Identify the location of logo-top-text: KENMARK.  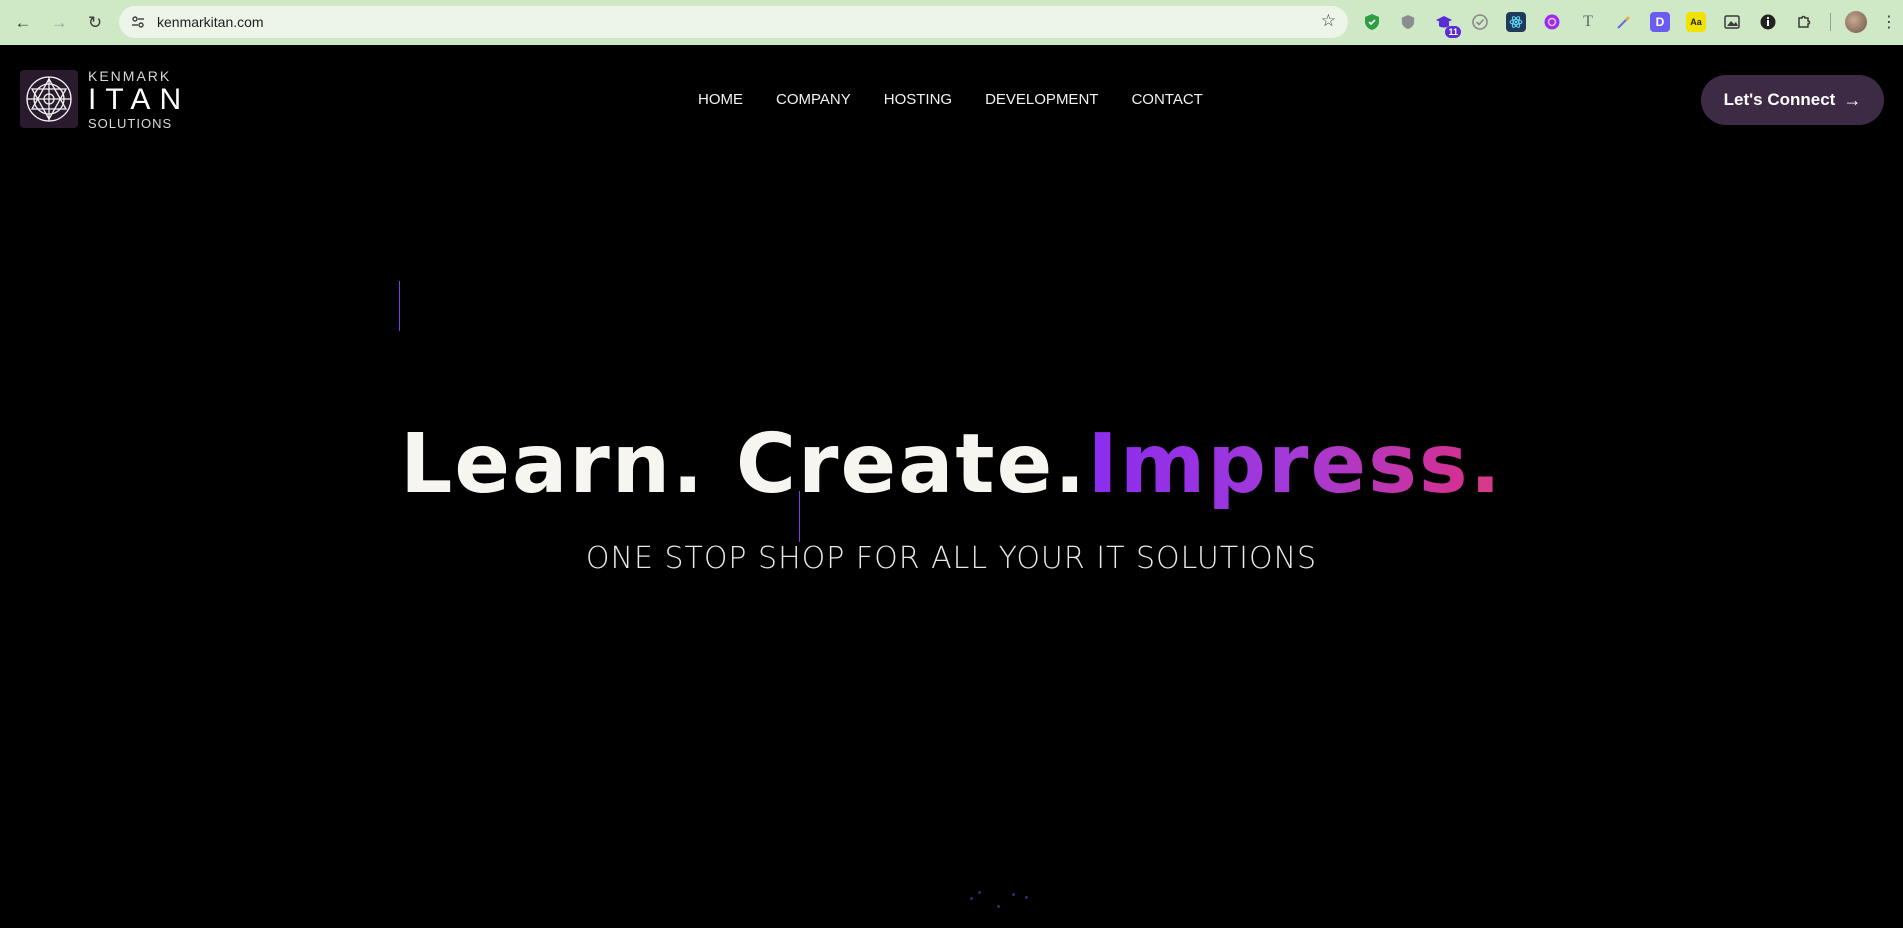
(130, 75).